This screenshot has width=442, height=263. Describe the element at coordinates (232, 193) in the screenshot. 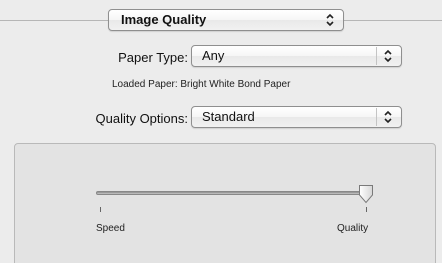

I see `quality-slider-track` at that location.